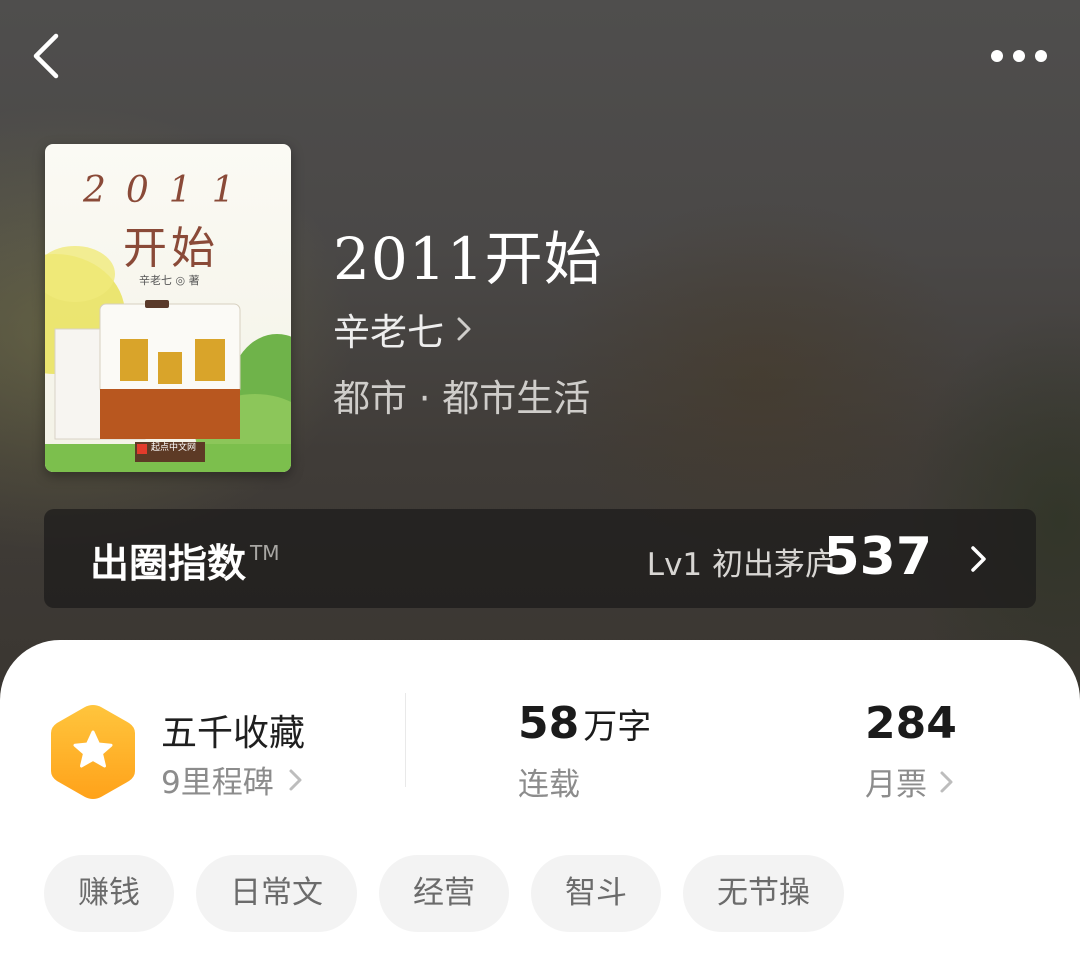 The image size is (1080, 968). I want to click on more-button, so click(1020, 56).